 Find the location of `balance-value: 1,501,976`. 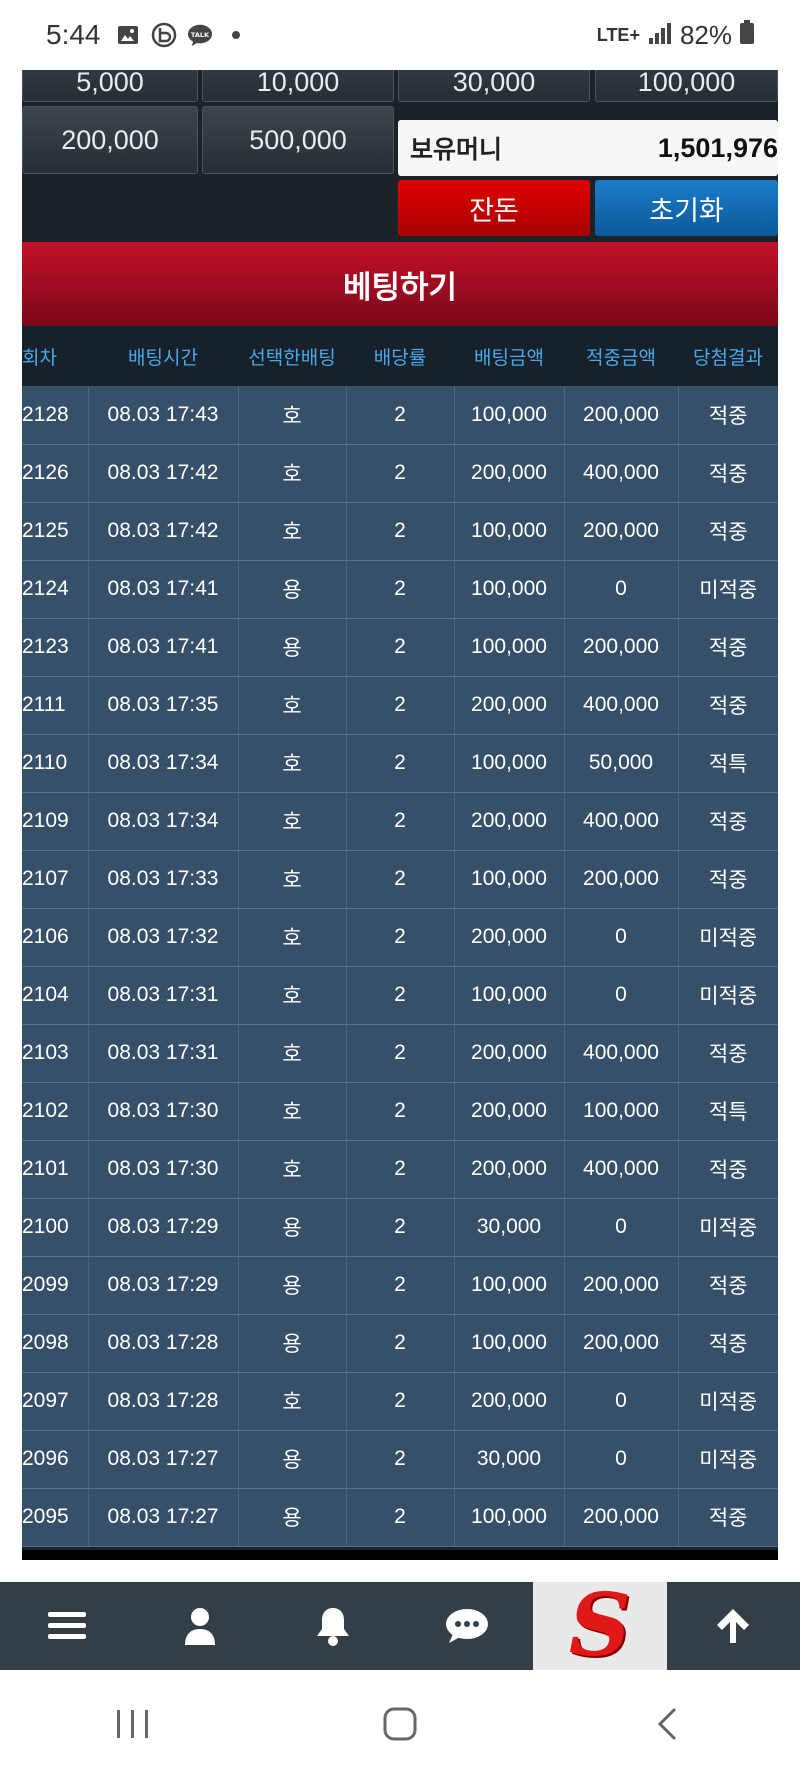

balance-value: 1,501,976 is located at coordinates (717, 147).